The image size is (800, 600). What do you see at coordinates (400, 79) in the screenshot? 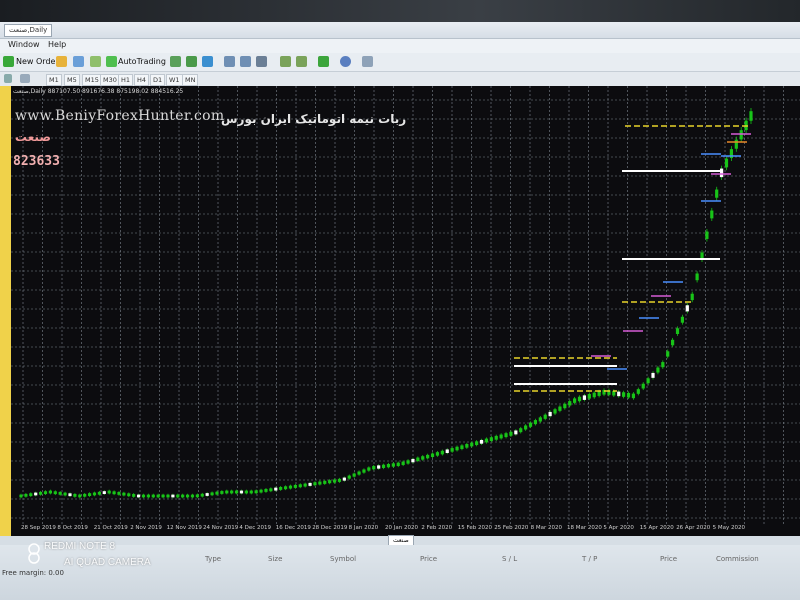
I see `timeframe-bar: M1 M5 M15 M30 H1 H4 D1 W1 MN` at bounding box center [400, 79].